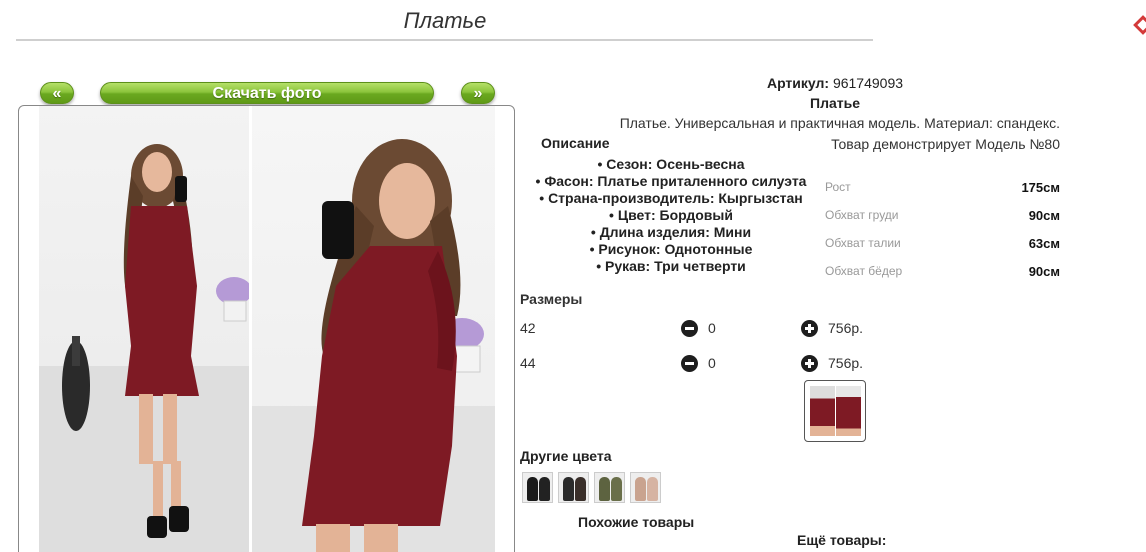 This screenshot has width=1146, height=552. I want to click on size-label: 44, so click(528, 363).